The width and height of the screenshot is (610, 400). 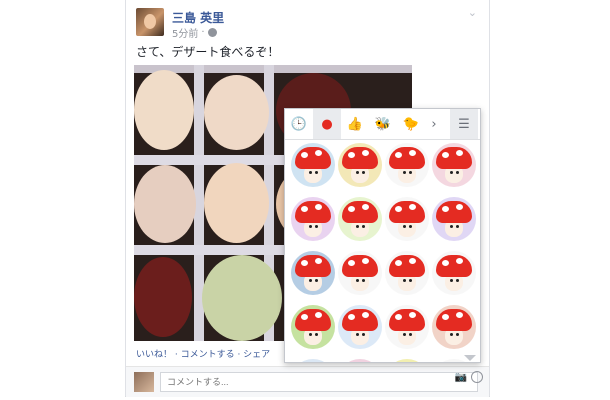 I want to click on clock-icon: 🕒, so click(x=299, y=124).